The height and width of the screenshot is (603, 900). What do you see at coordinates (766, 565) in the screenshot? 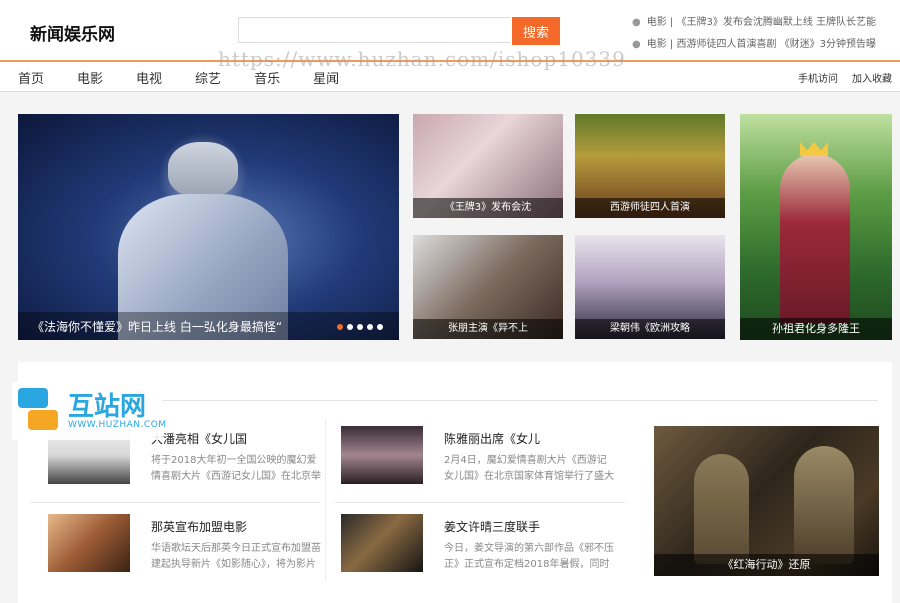
I see `feature-caption: 《红海行动》还原` at bounding box center [766, 565].